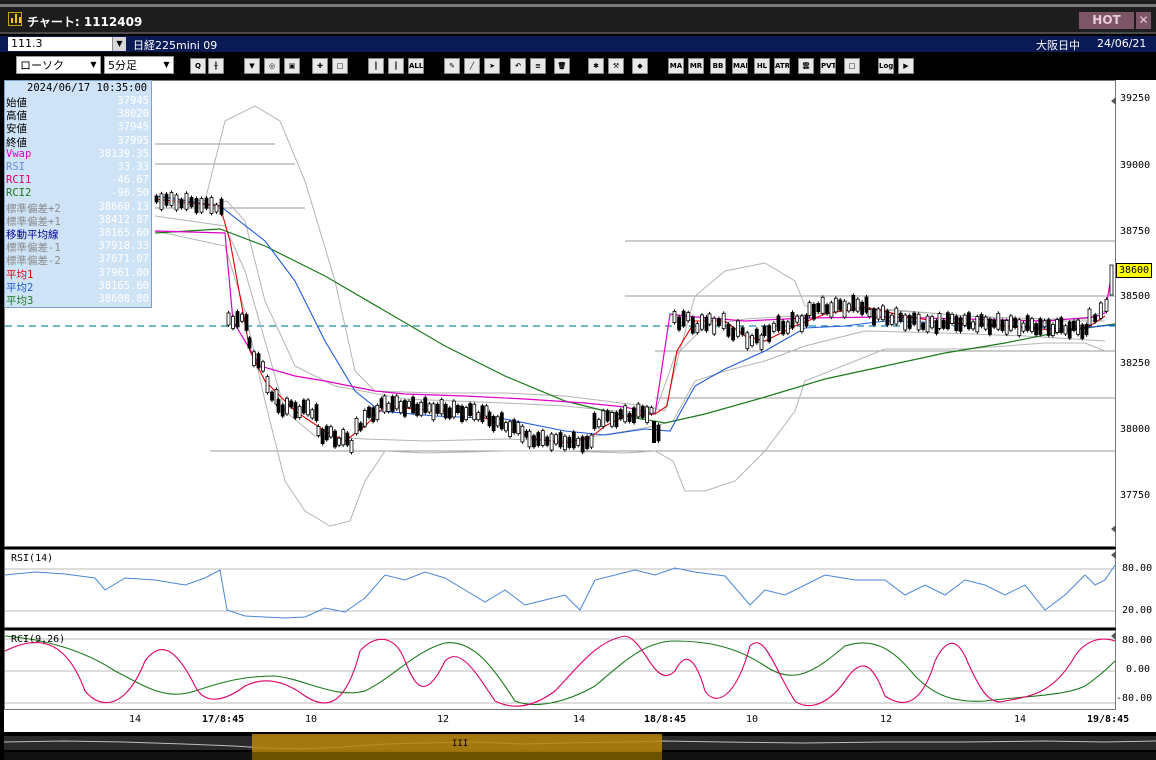 The width and height of the screenshot is (1156, 760). I want to click on kumo-icon: 雲, so click(806, 66).